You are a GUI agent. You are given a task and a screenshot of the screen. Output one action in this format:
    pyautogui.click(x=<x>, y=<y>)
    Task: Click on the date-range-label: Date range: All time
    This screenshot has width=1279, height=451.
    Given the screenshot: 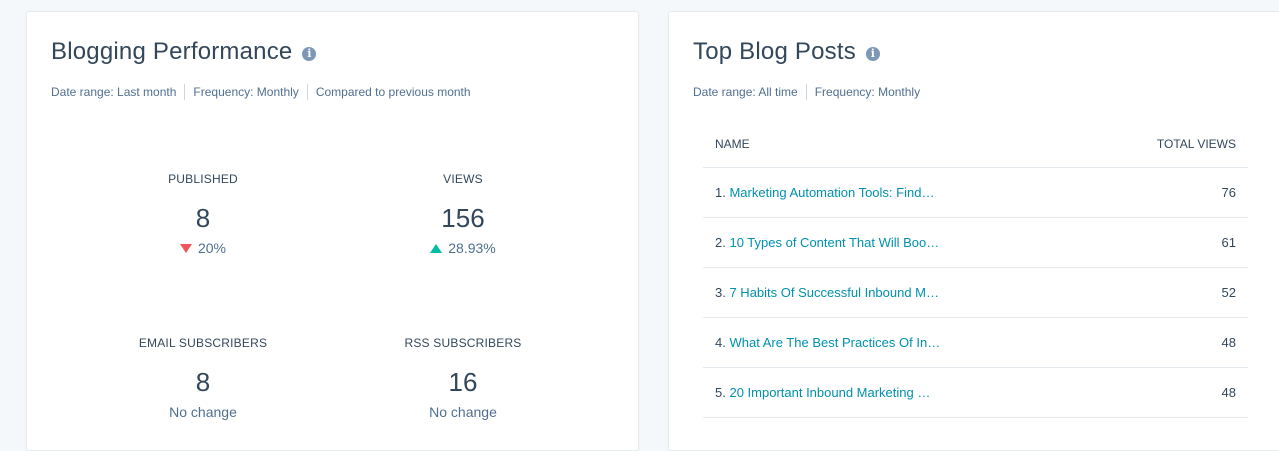 What is the action you would take?
    pyautogui.click(x=745, y=92)
    